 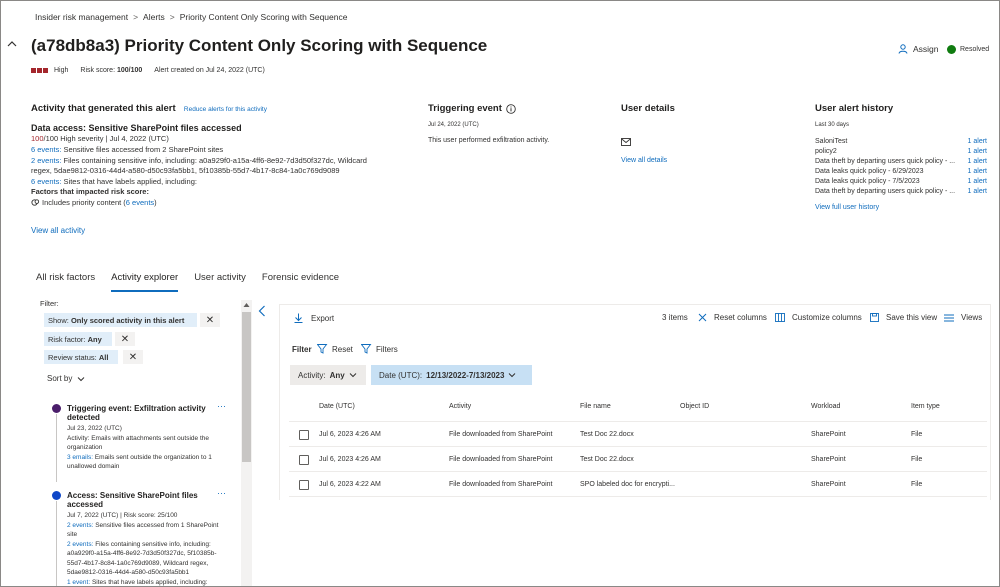 I want to click on reset-filters-button: Reset, so click(x=335, y=349).